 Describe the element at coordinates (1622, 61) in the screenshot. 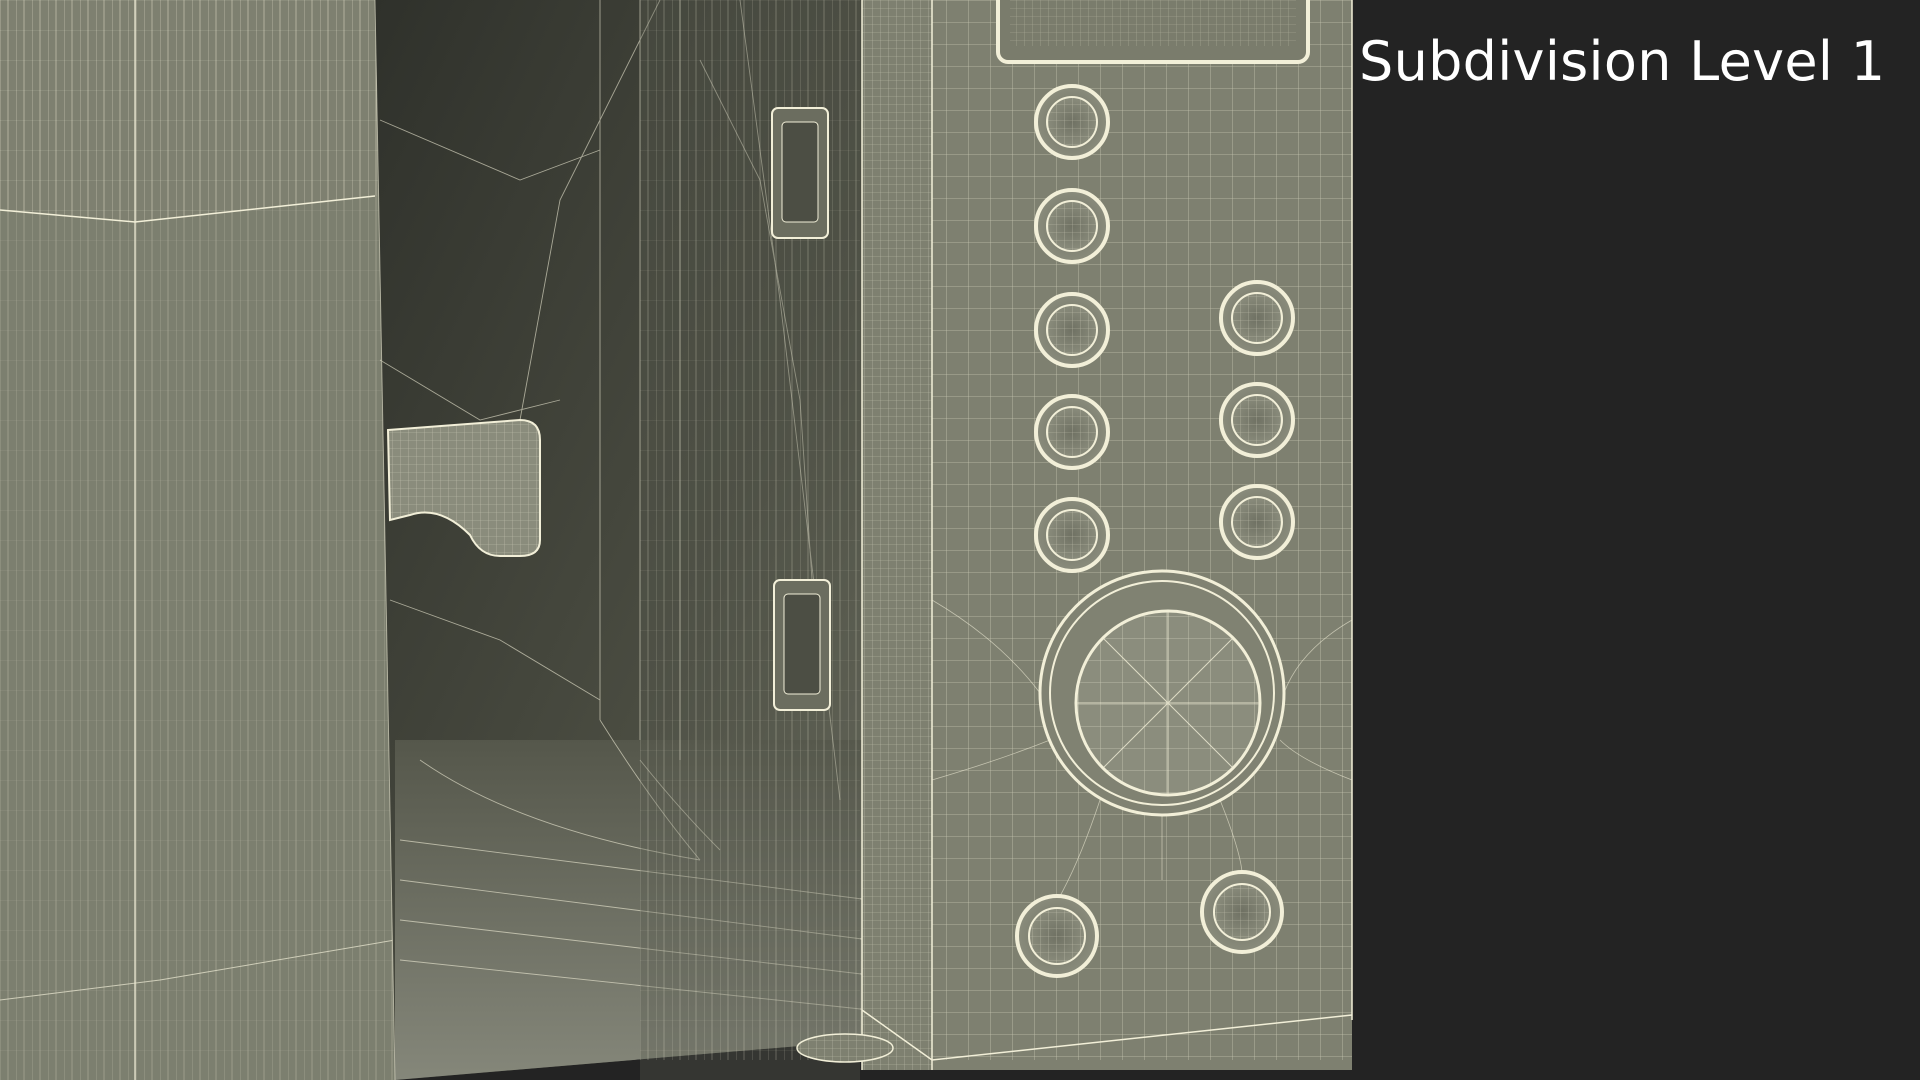

I see `subdivision-level-label: Subdivision Level 1` at that location.